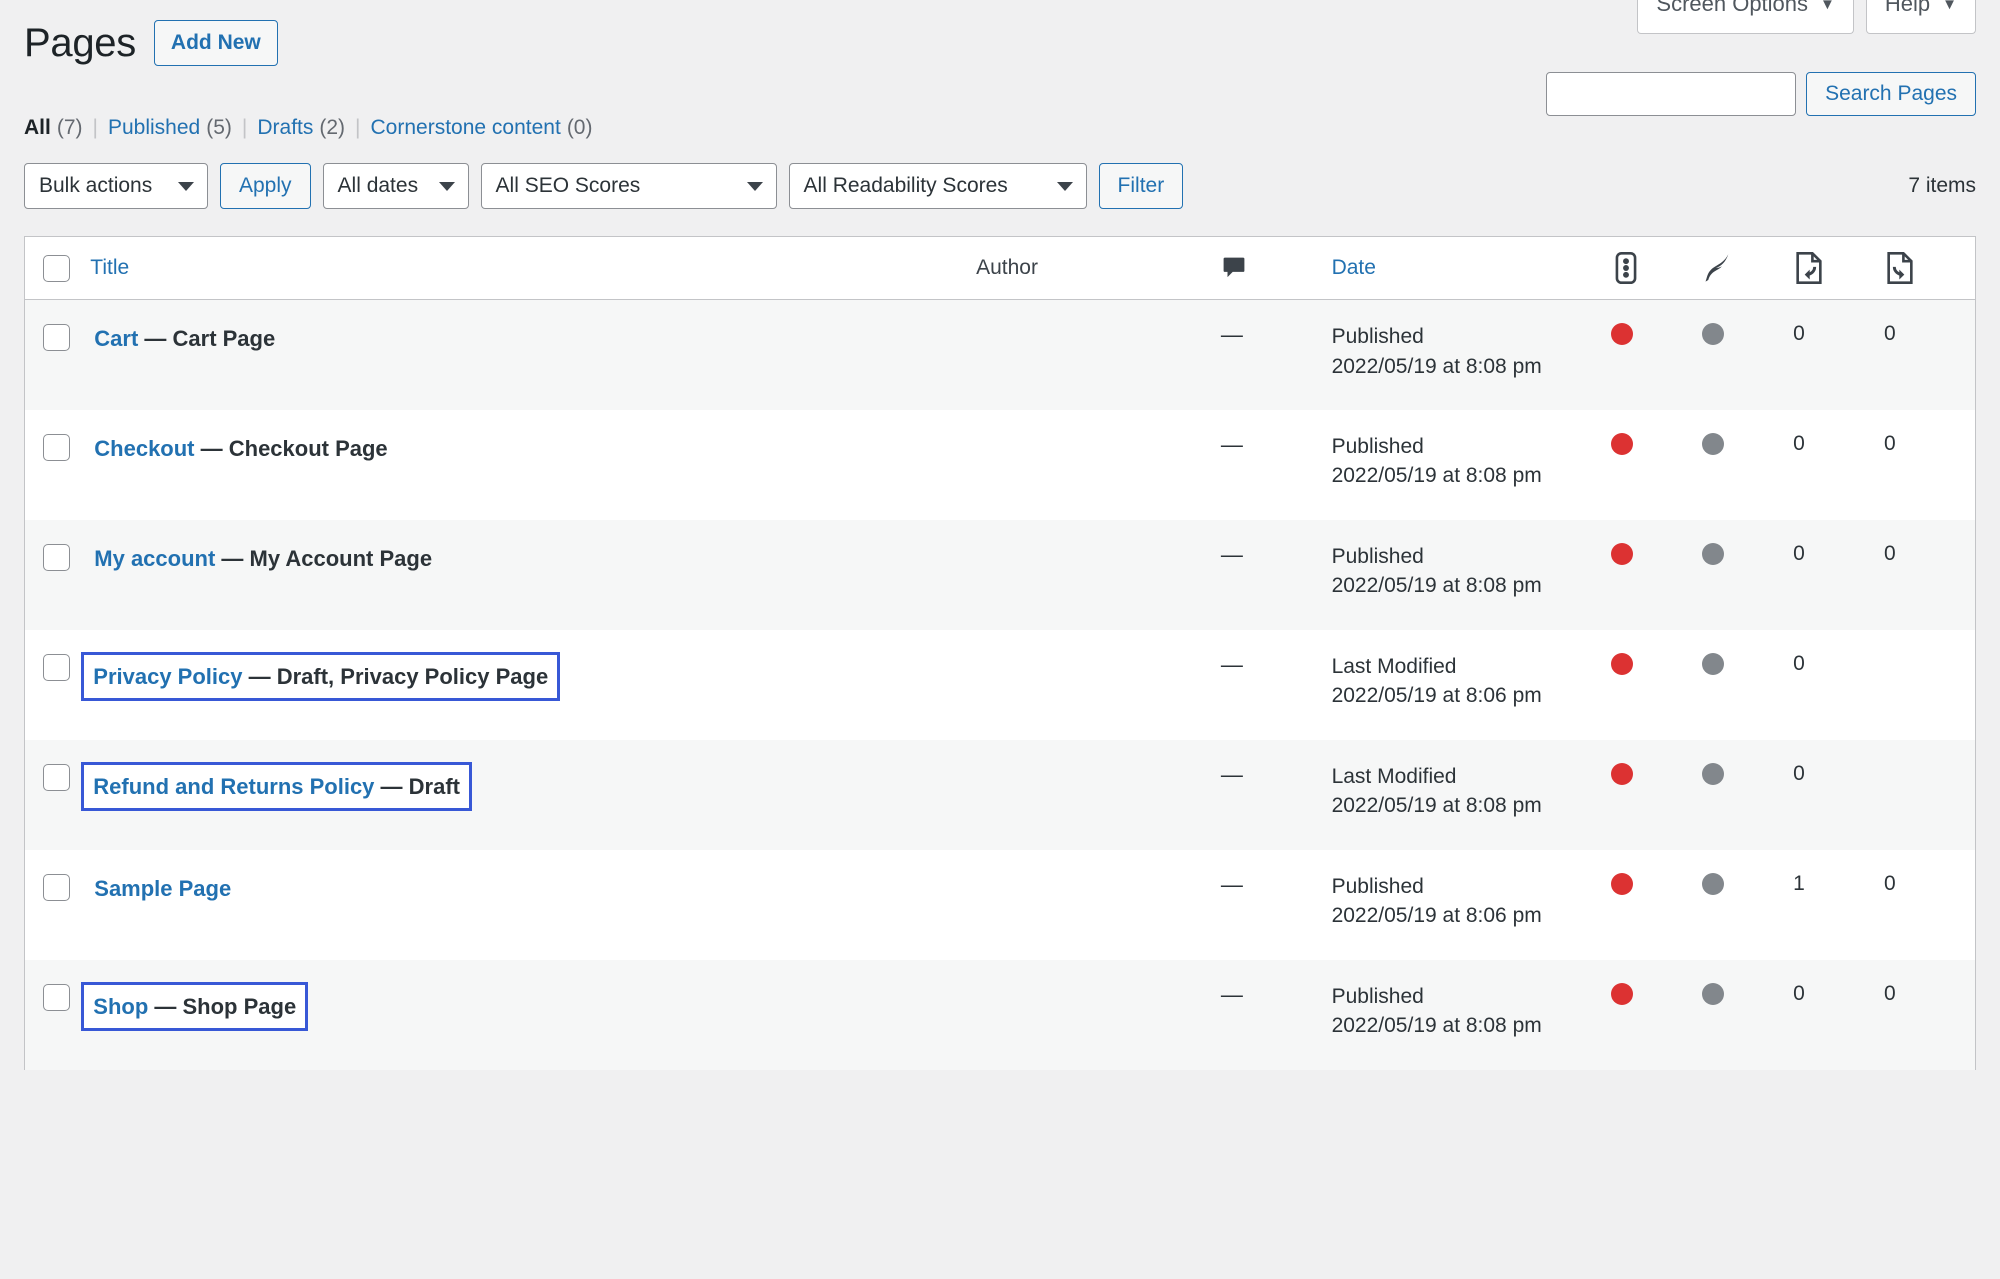 The width and height of the screenshot is (2000, 1279). What do you see at coordinates (1809, 268) in the screenshot?
I see `incoming-links-icon` at bounding box center [1809, 268].